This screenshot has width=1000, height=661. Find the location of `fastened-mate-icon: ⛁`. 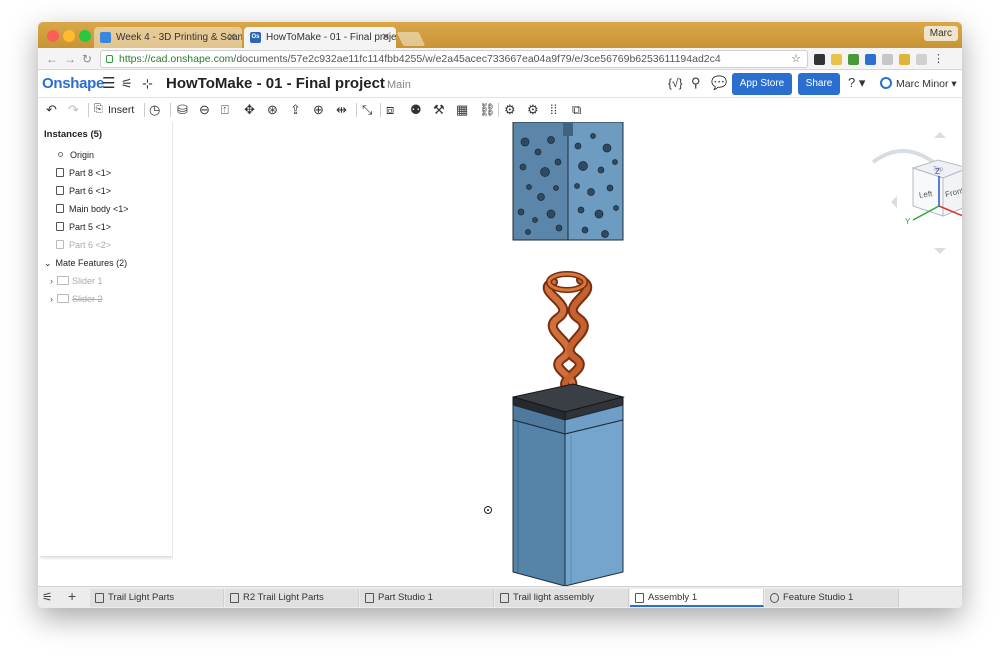

fastened-mate-icon: ⛁ is located at coordinates (182, 110).